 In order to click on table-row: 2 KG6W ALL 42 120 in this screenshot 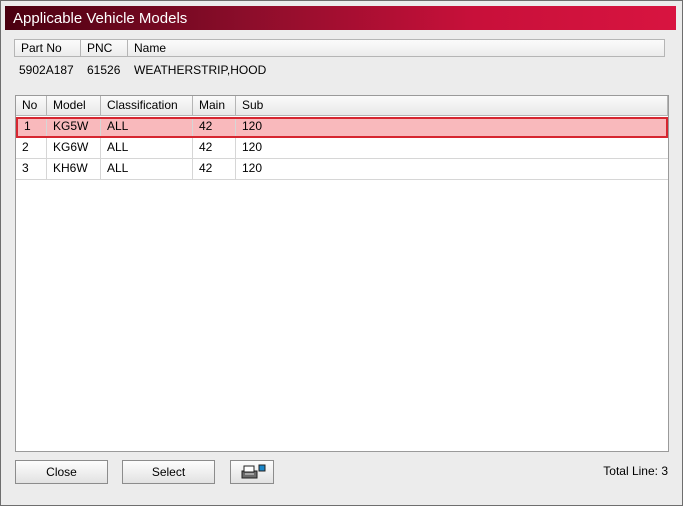, I will do `click(342, 148)`.